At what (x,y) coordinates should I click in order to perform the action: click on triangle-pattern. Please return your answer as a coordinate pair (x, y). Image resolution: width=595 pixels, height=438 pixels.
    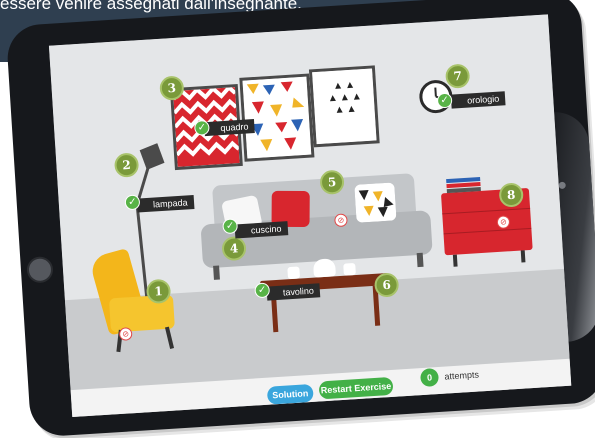
    Looking at the image, I should click on (277, 117).